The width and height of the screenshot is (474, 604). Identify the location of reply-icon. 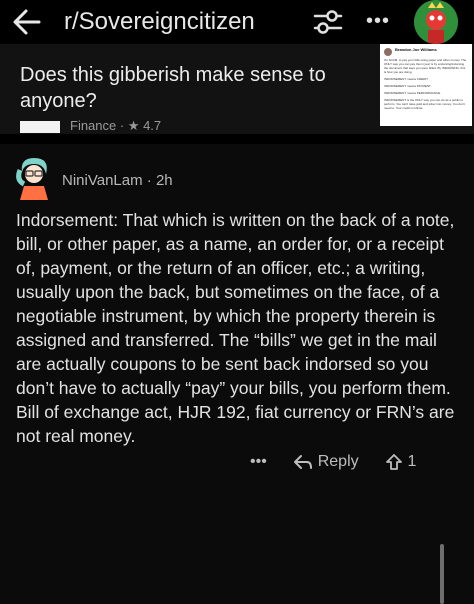
(303, 462).